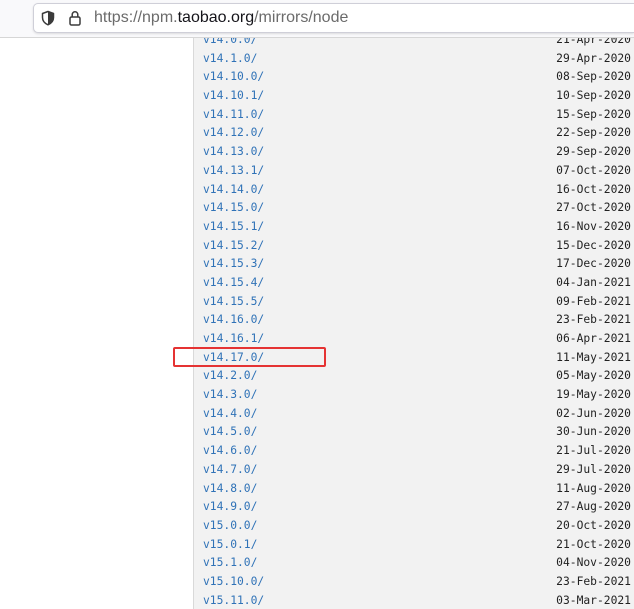  Describe the element at coordinates (414, 489) in the screenshot. I see `list-item: v14.8.0/11-Aug-2020` at that location.